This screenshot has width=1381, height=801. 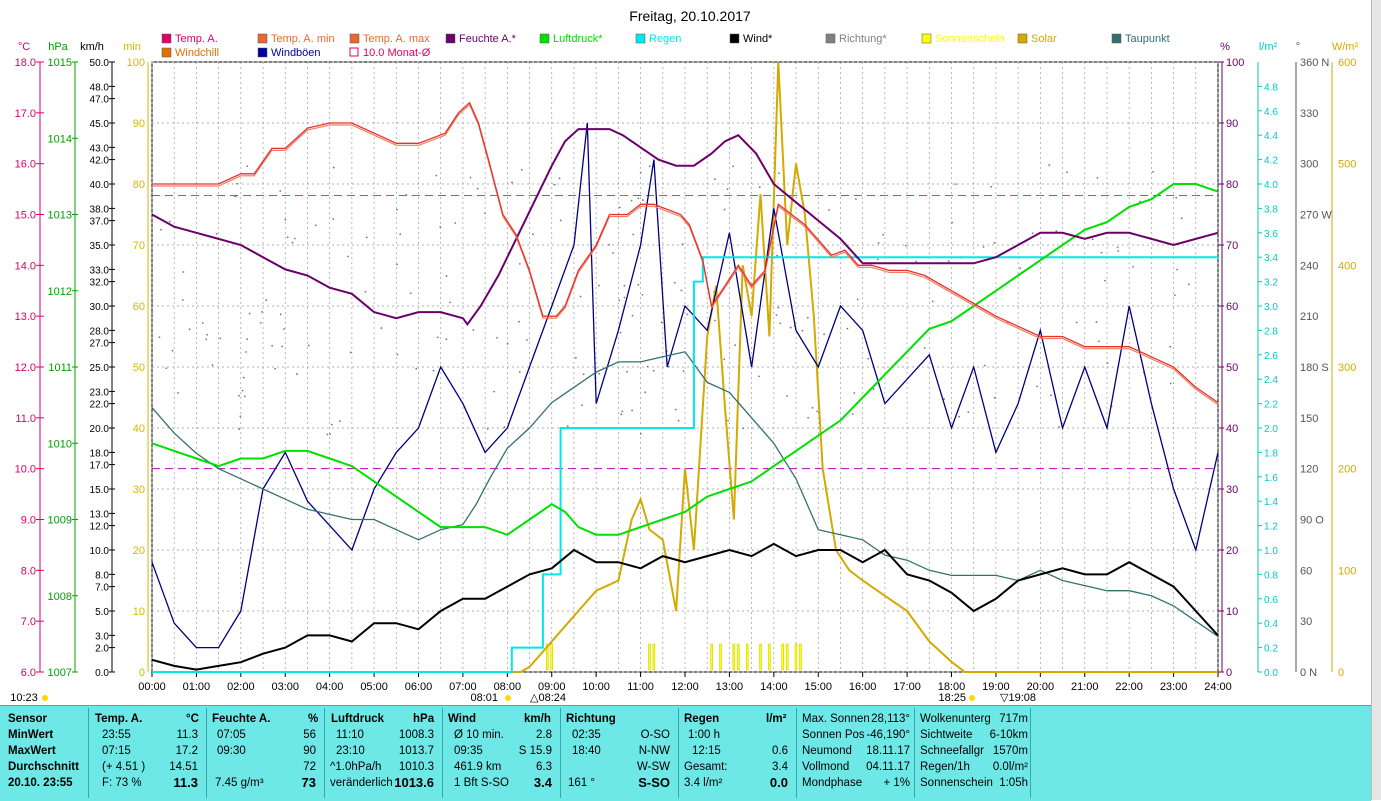 What do you see at coordinates (1232, 124) in the screenshot?
I see `tick-humidity: 90` at bounding box center [1232, 124].